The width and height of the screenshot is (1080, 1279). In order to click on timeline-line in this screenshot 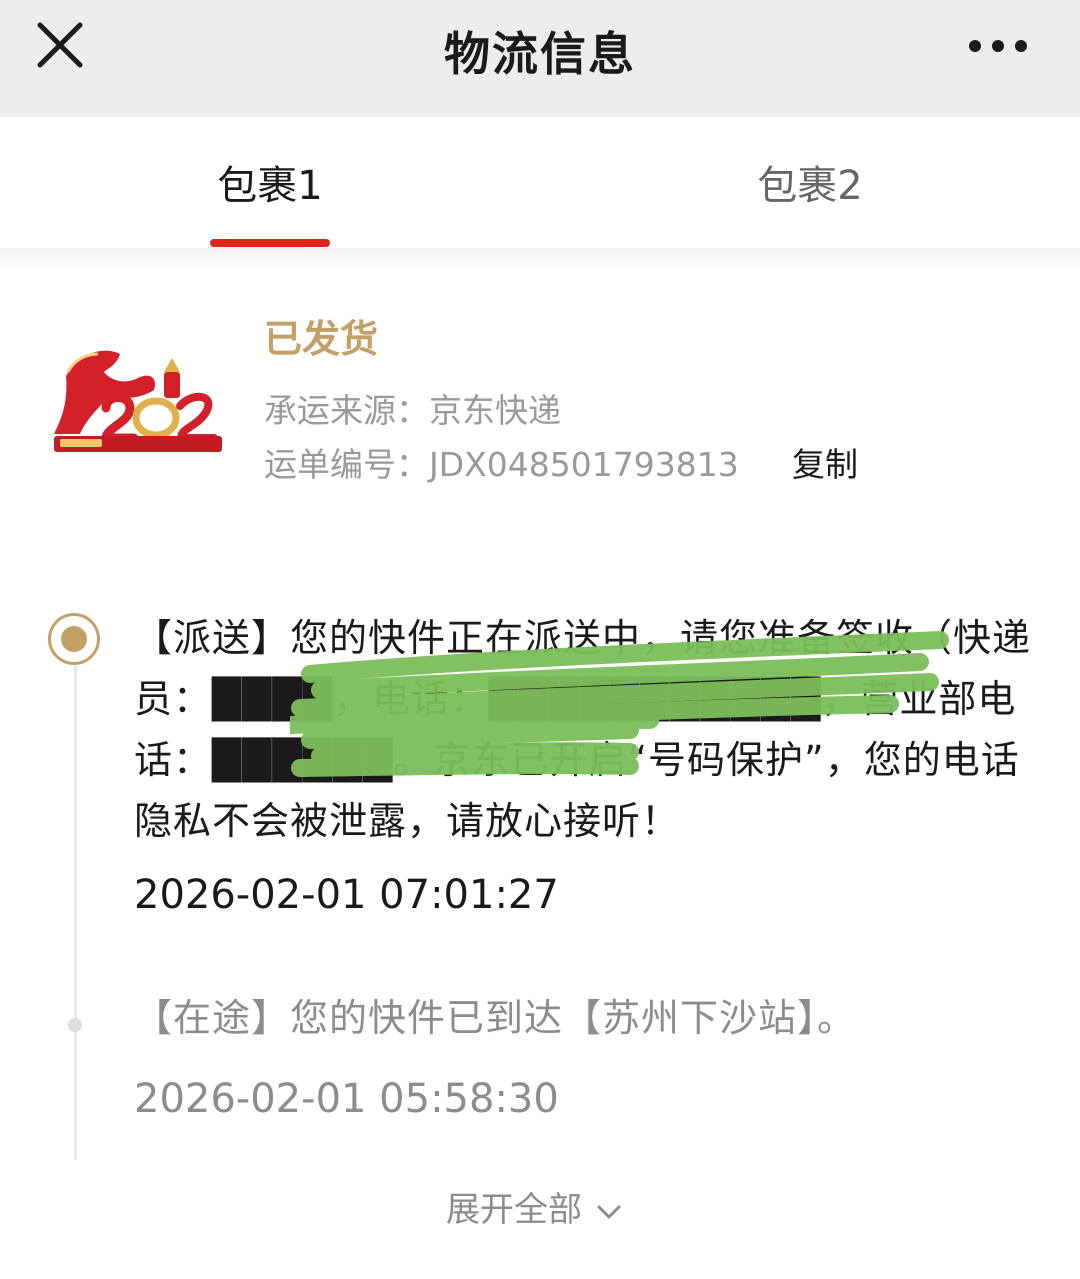, I will do `click(75, 913)`.